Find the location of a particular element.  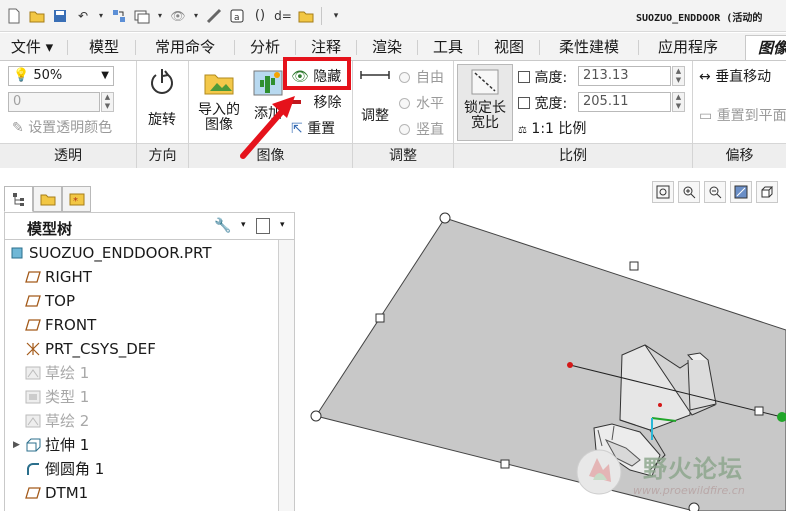

vertical-move-button: ↔ 垂直移动 is located at coordinates (735, 76).